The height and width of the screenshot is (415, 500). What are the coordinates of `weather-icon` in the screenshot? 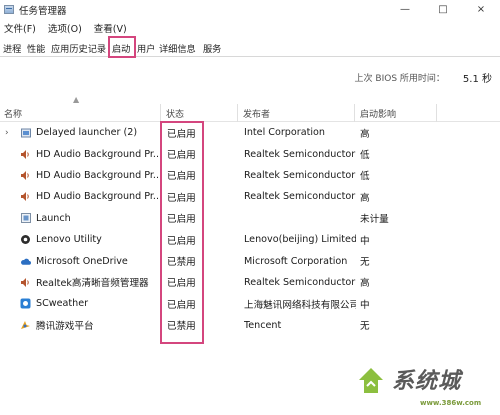 It's located at (25, 303).